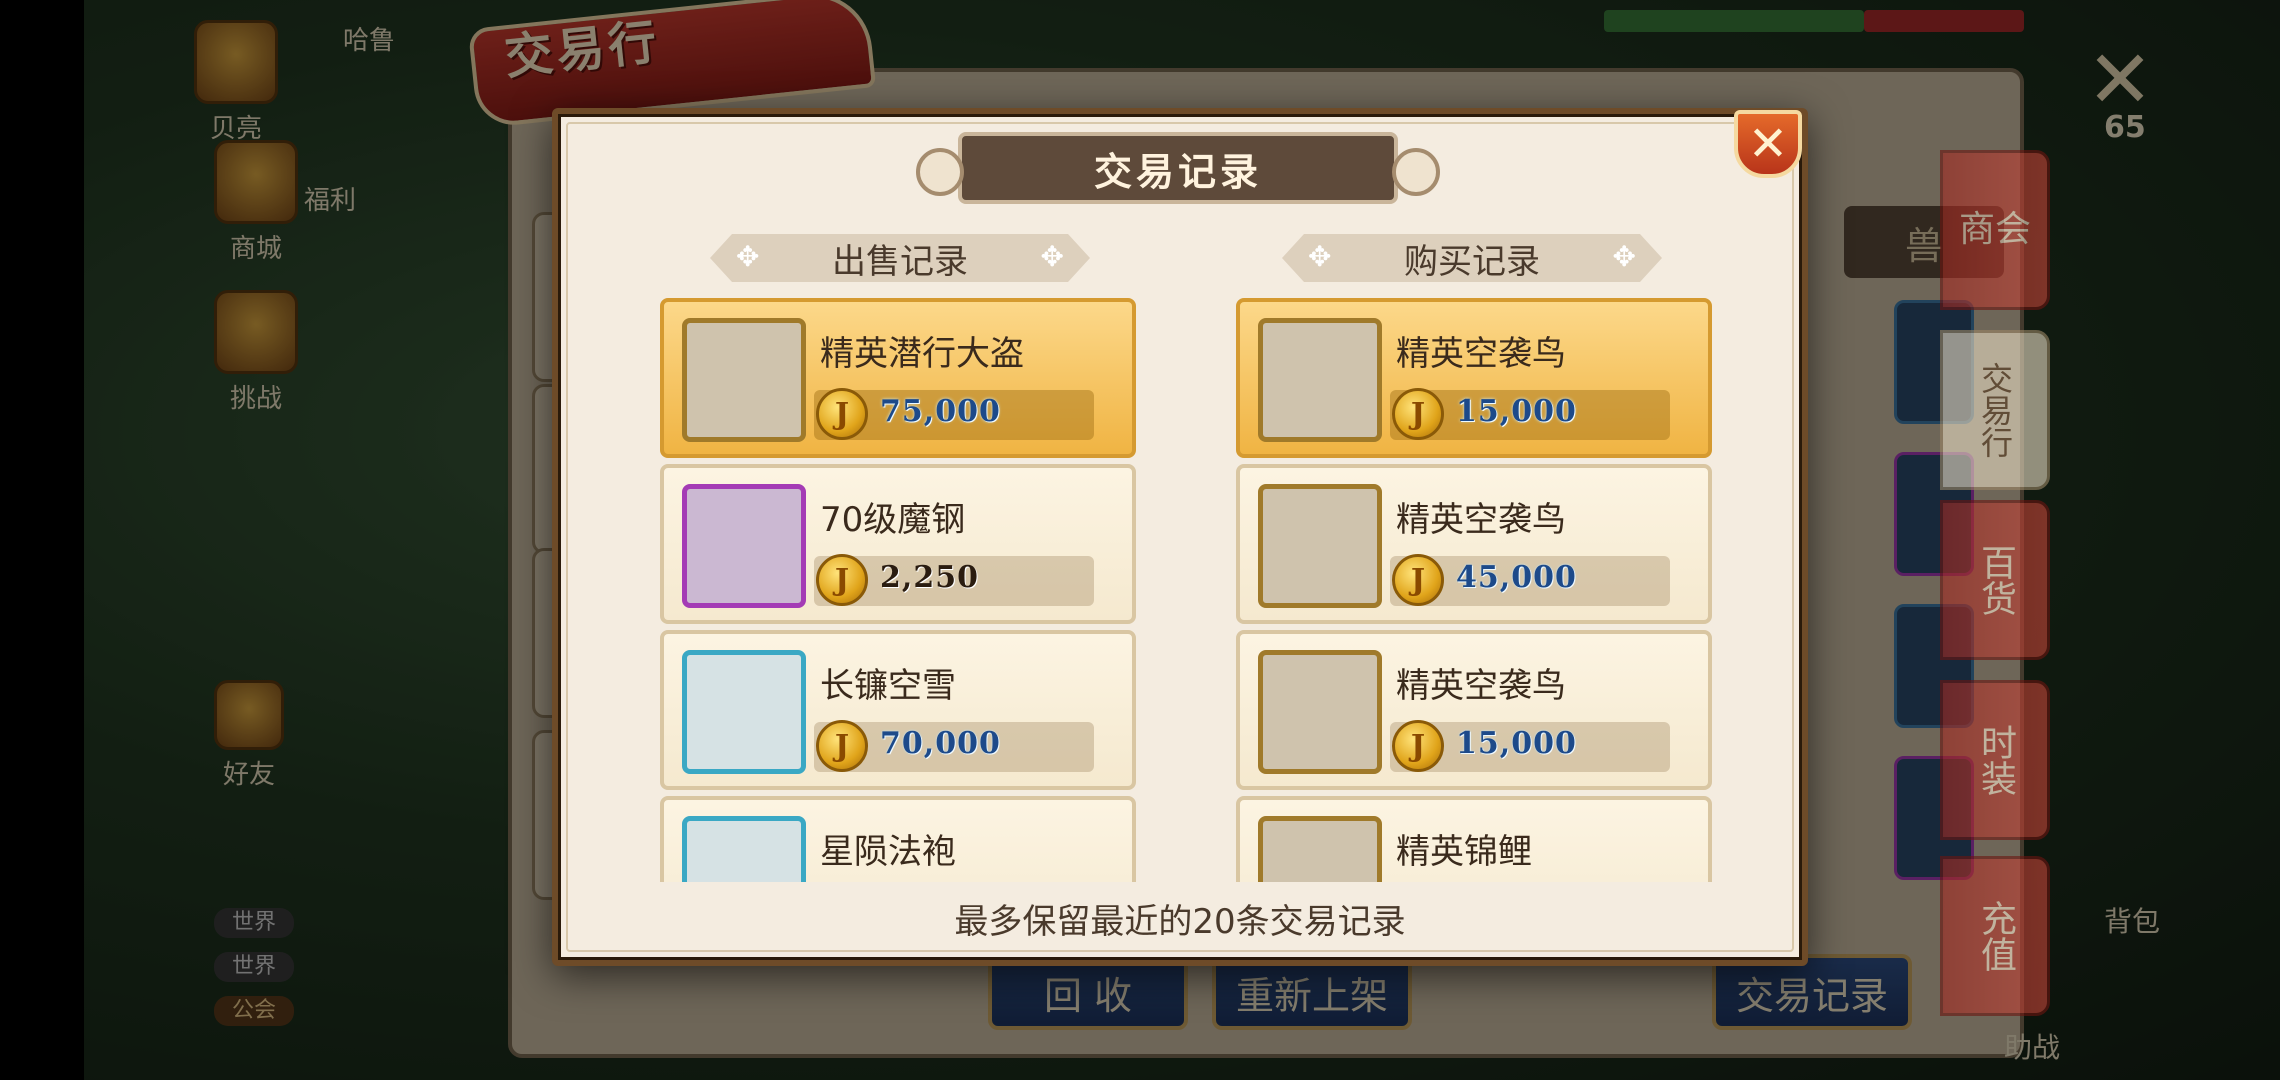 The height and width of the screenshot is (1080, 2280). Describe the element at coordinates (898, 710) in the screenshot. I see `record-item: 长镰空雪 J 70,000` at that location.